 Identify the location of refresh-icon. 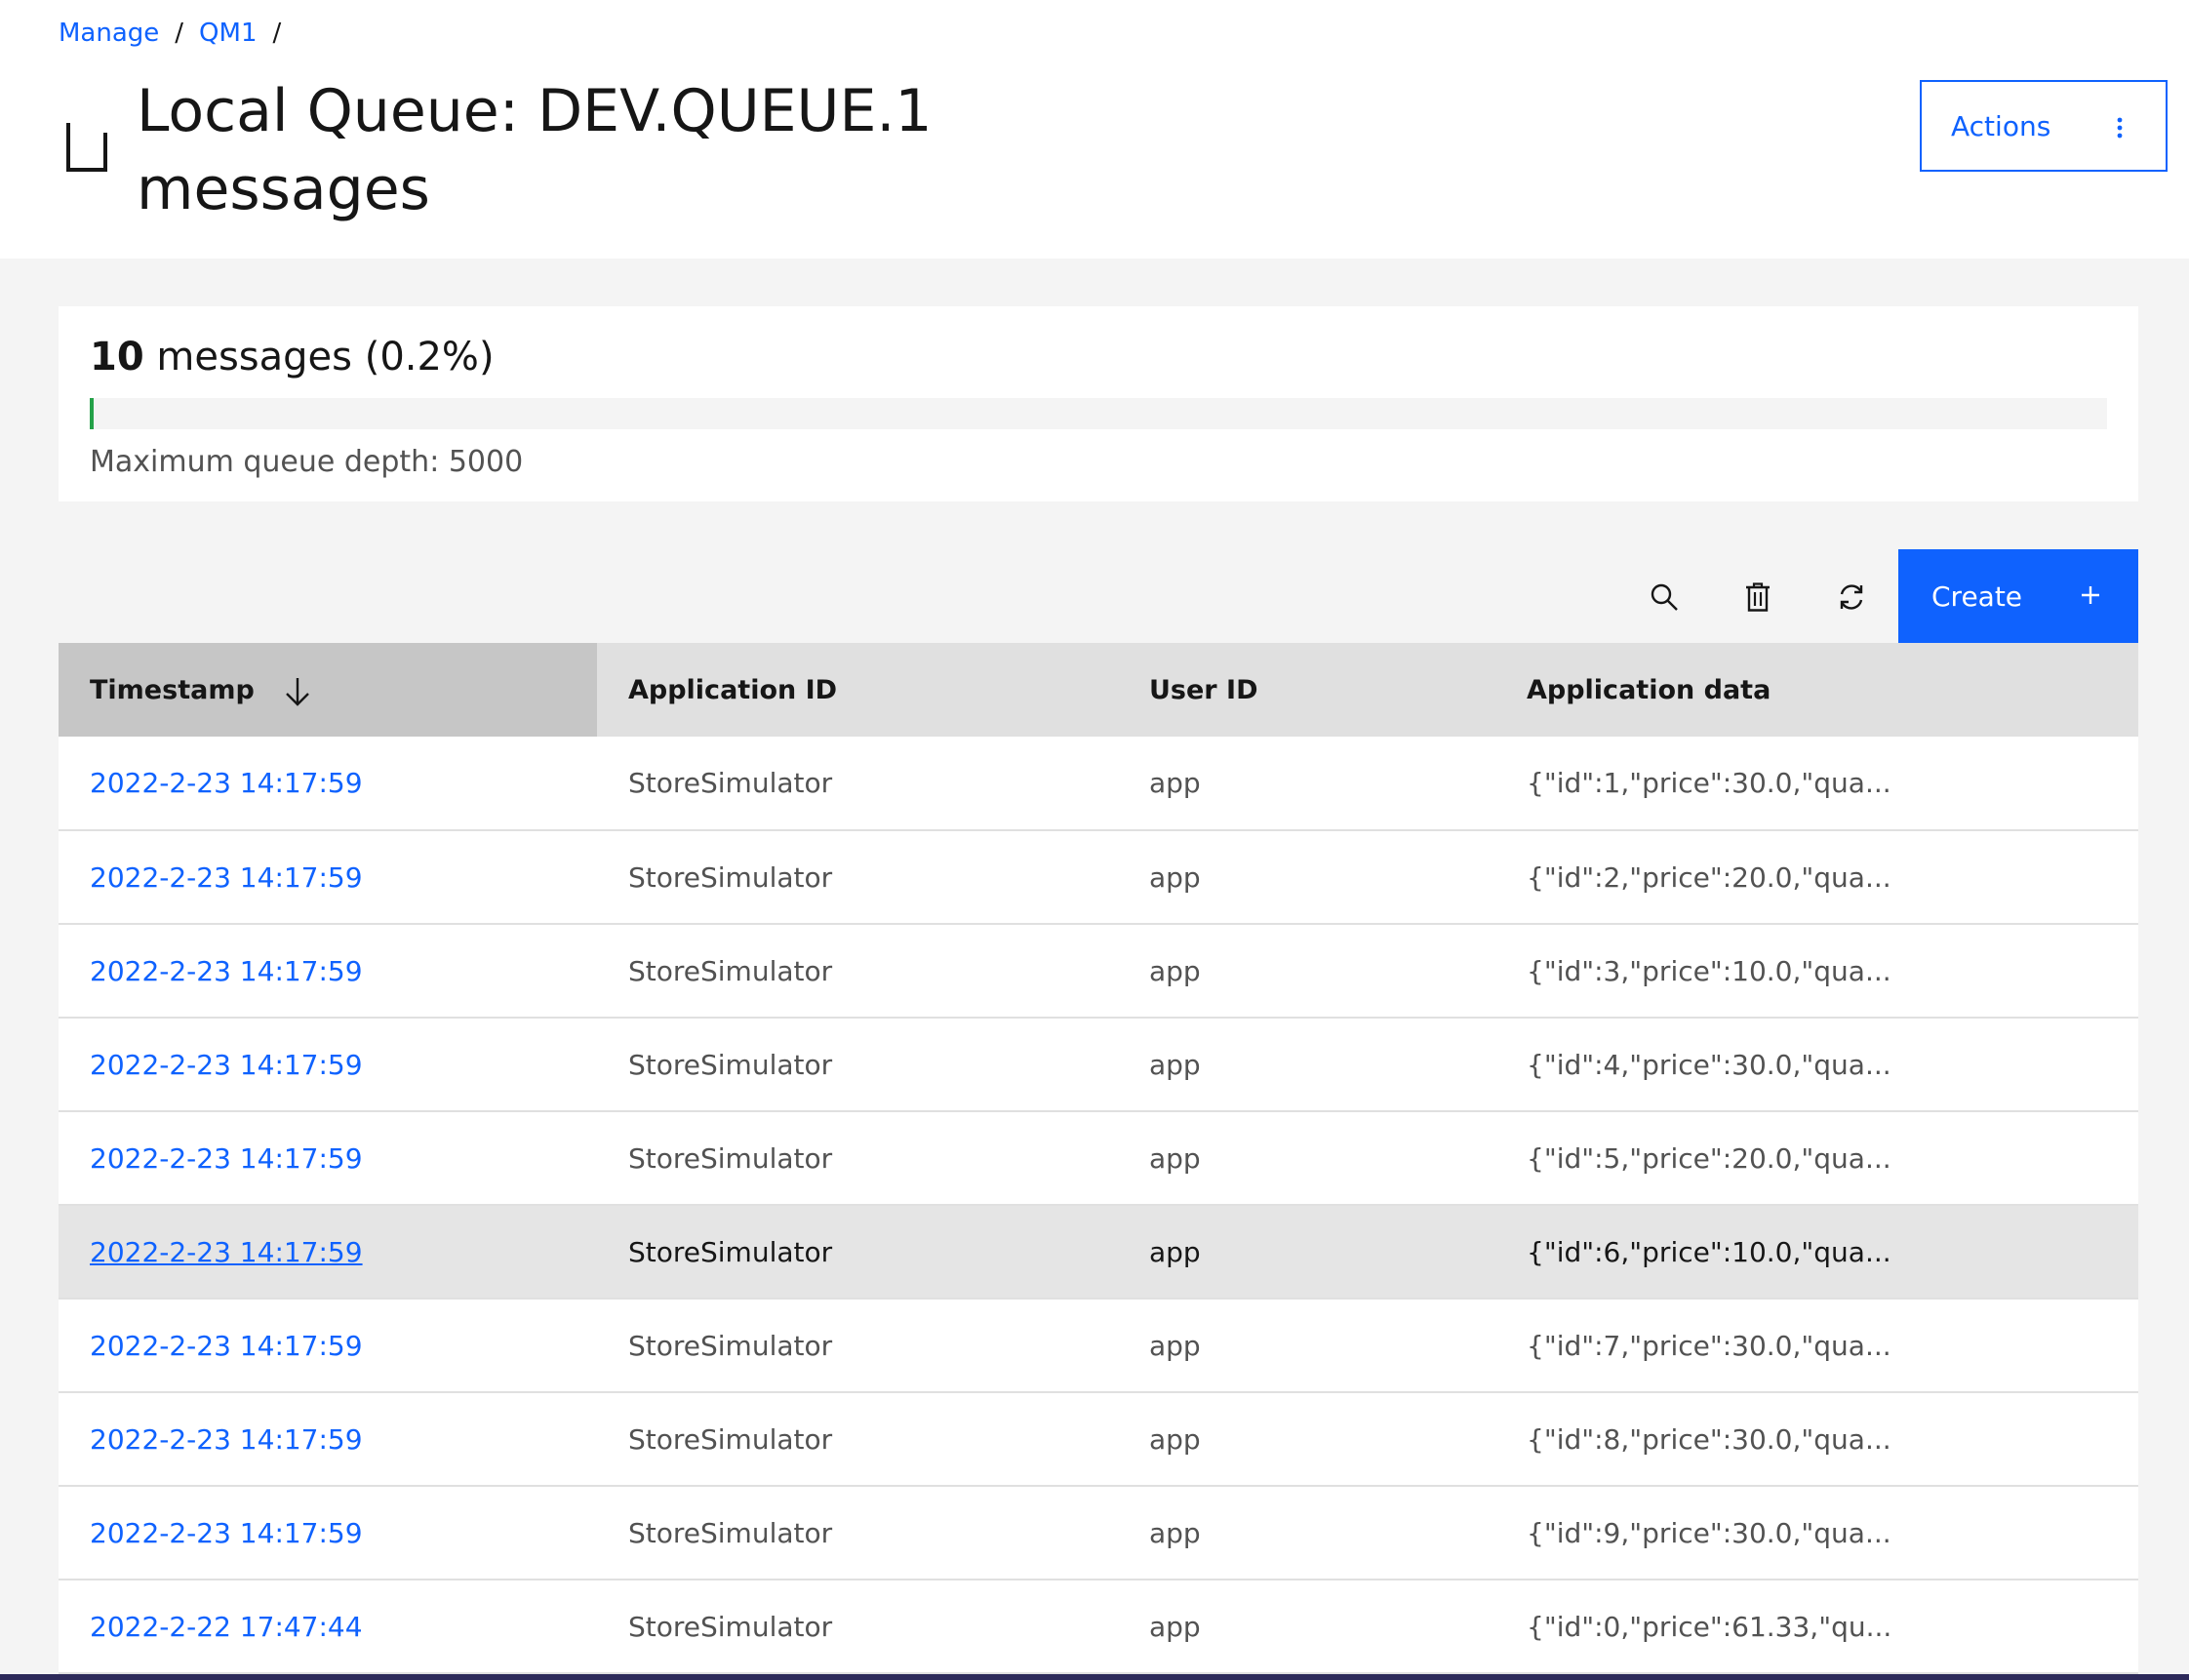
(1851, 597).